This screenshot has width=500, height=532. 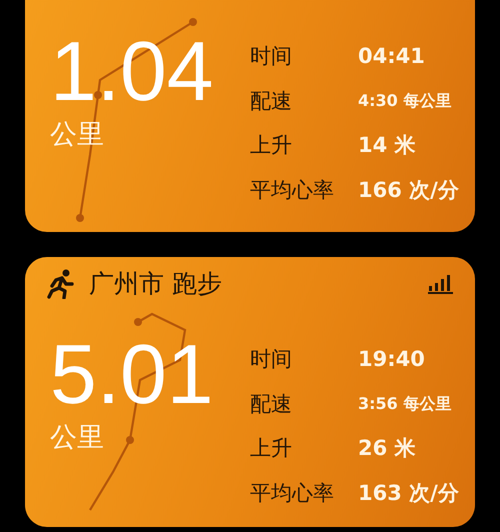 What do you see at coordinates (387, 145) in the screenshot?
I see `stat-value: 14 米` at bounding box center [387, 145].